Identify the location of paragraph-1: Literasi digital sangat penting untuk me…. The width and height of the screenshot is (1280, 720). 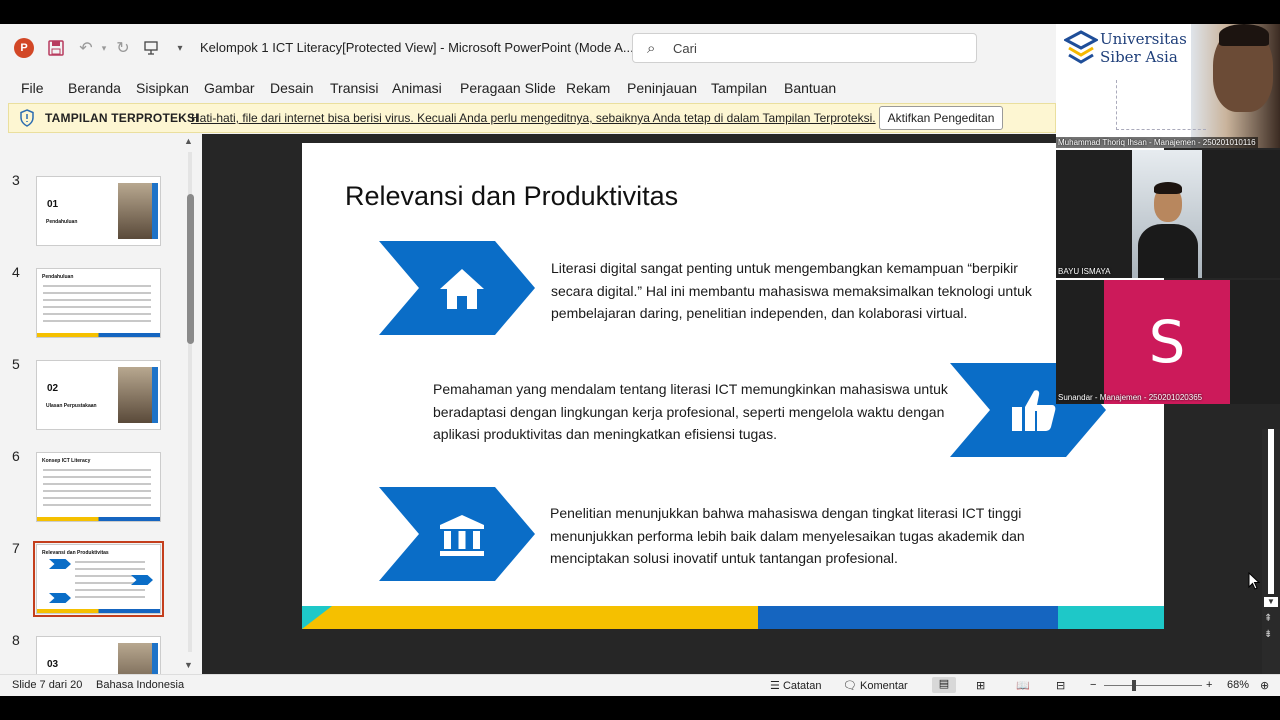
(791, 290).